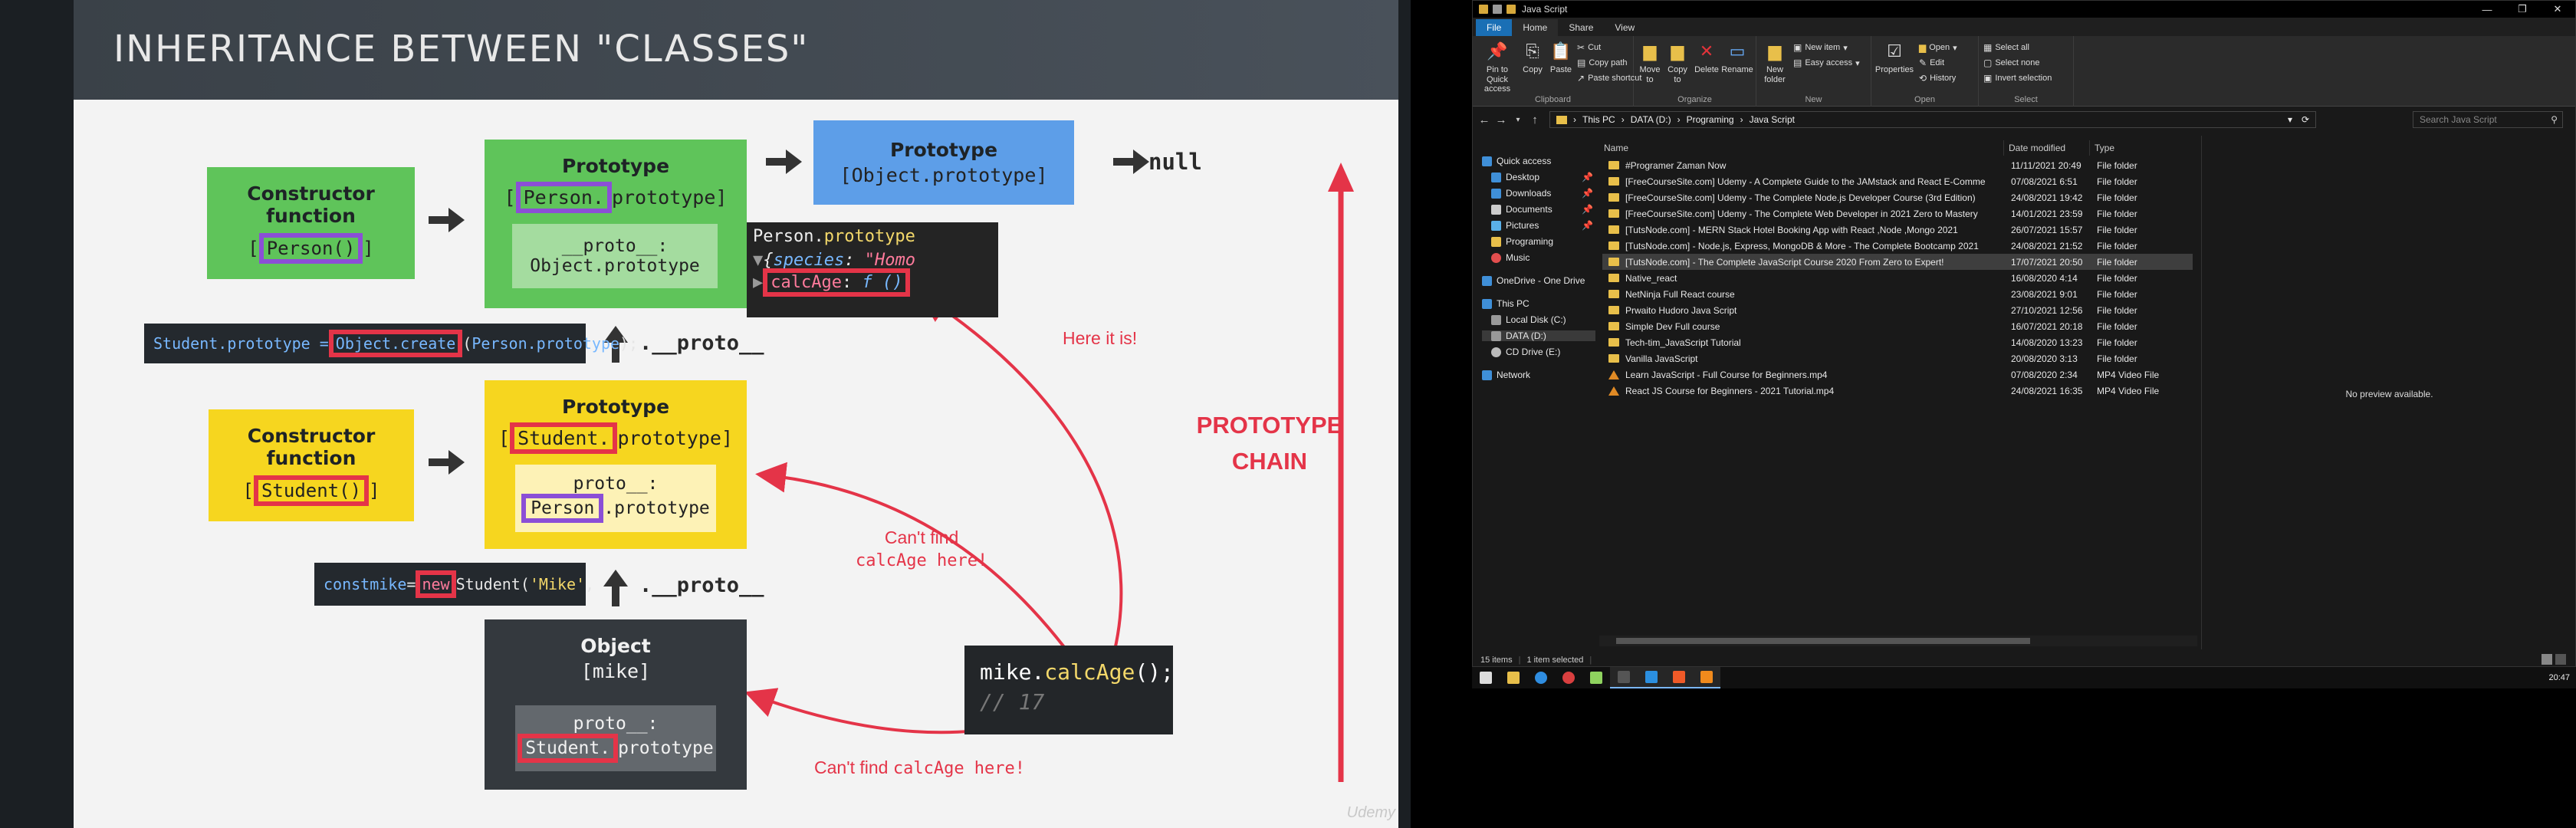 Image resolution: width=2576 pixels, height=828 pixels. I want to click on invert-selection-icon: ▣, so click(1988, 79).